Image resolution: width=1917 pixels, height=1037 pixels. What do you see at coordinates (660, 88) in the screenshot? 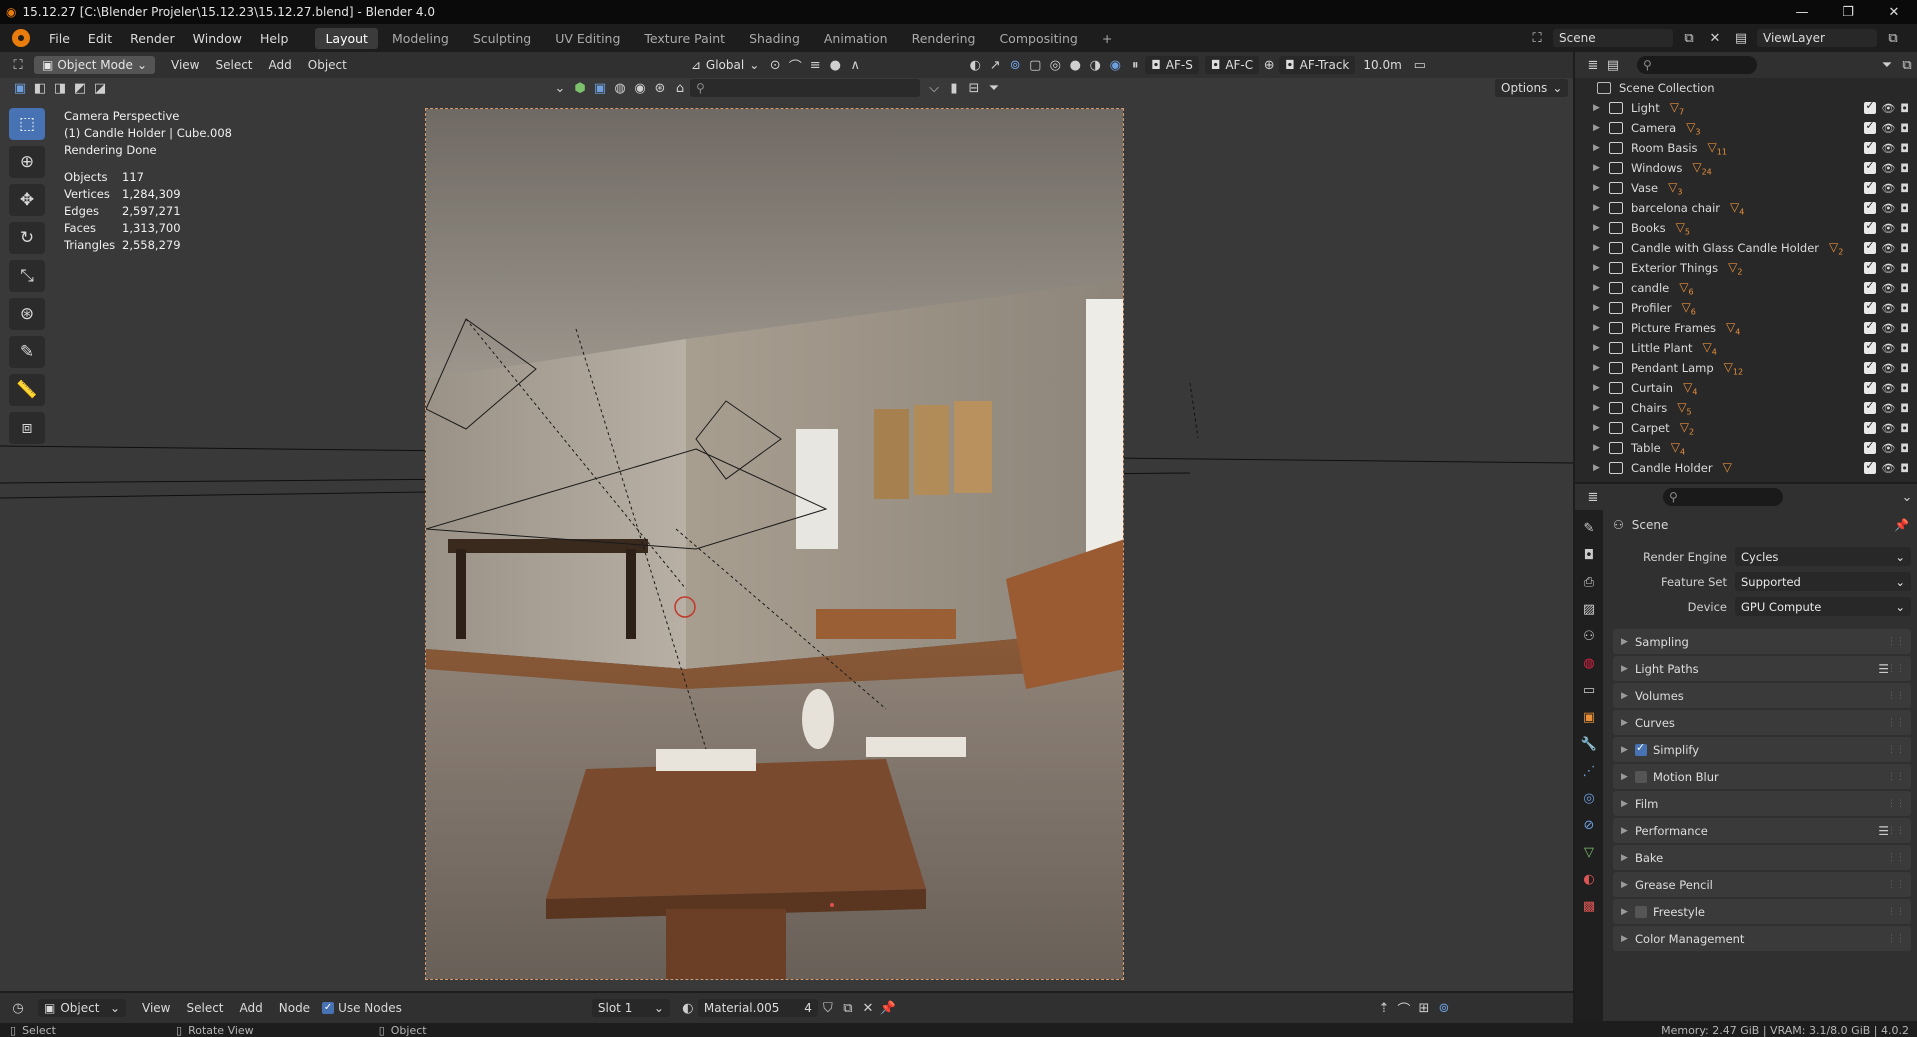
I see `filter-empty-icon: ⊛` at bounding box center [660, 88].